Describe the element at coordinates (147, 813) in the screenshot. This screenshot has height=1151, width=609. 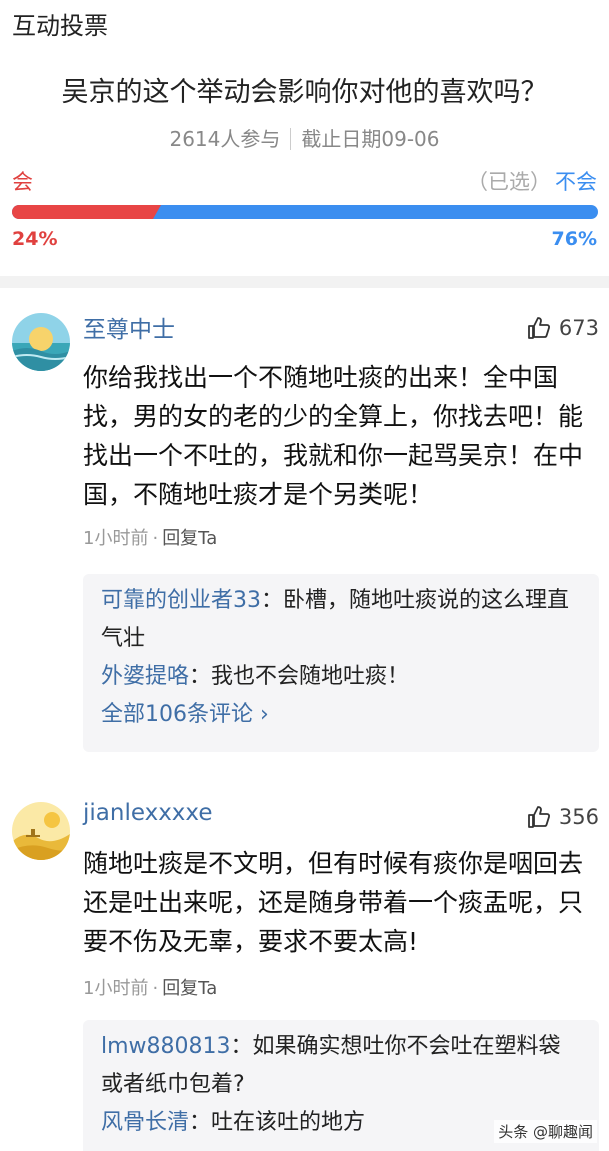
I see `comment-username: jianlexxxxe` at that location.